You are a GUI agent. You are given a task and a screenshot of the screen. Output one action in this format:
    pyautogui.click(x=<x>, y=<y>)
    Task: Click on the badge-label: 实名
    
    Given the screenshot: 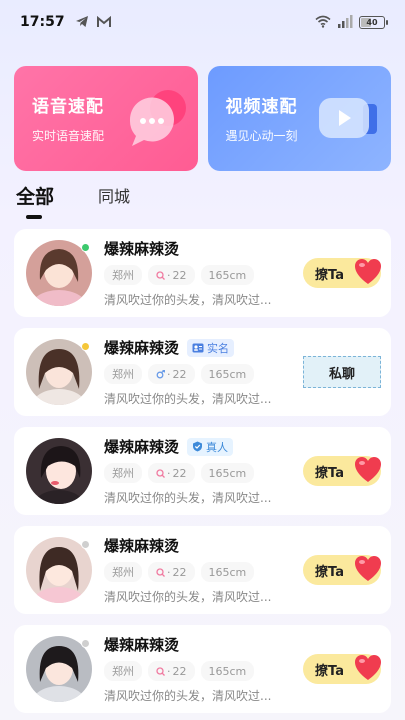 What is the action you would take?
    pyautogui.click(x=218, y=348)
    